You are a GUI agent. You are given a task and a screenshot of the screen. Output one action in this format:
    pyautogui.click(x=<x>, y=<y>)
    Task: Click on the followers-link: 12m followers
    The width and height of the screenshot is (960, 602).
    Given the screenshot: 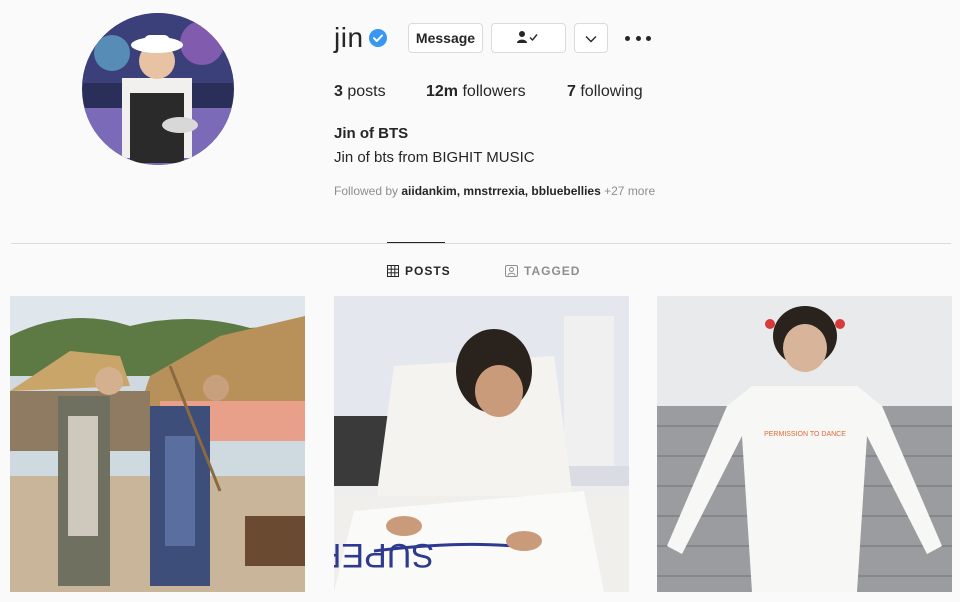 What is the action you would take?
    pyautogui.click(x=476, y=92)
    